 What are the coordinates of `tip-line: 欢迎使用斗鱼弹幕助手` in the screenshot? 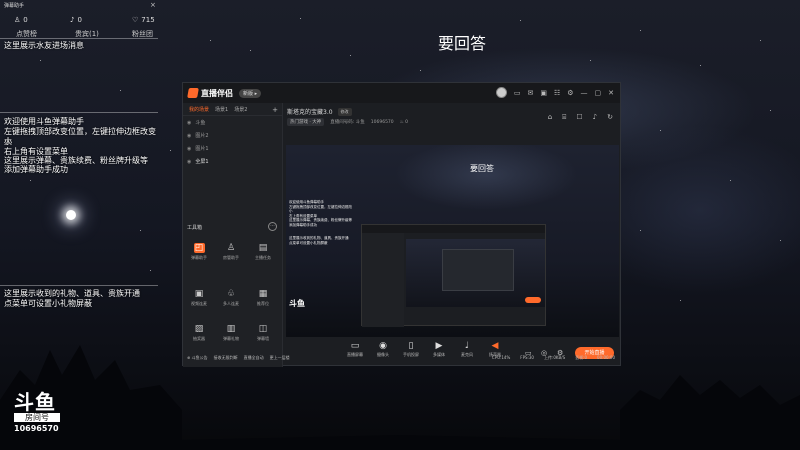 It's located at (44, 121).